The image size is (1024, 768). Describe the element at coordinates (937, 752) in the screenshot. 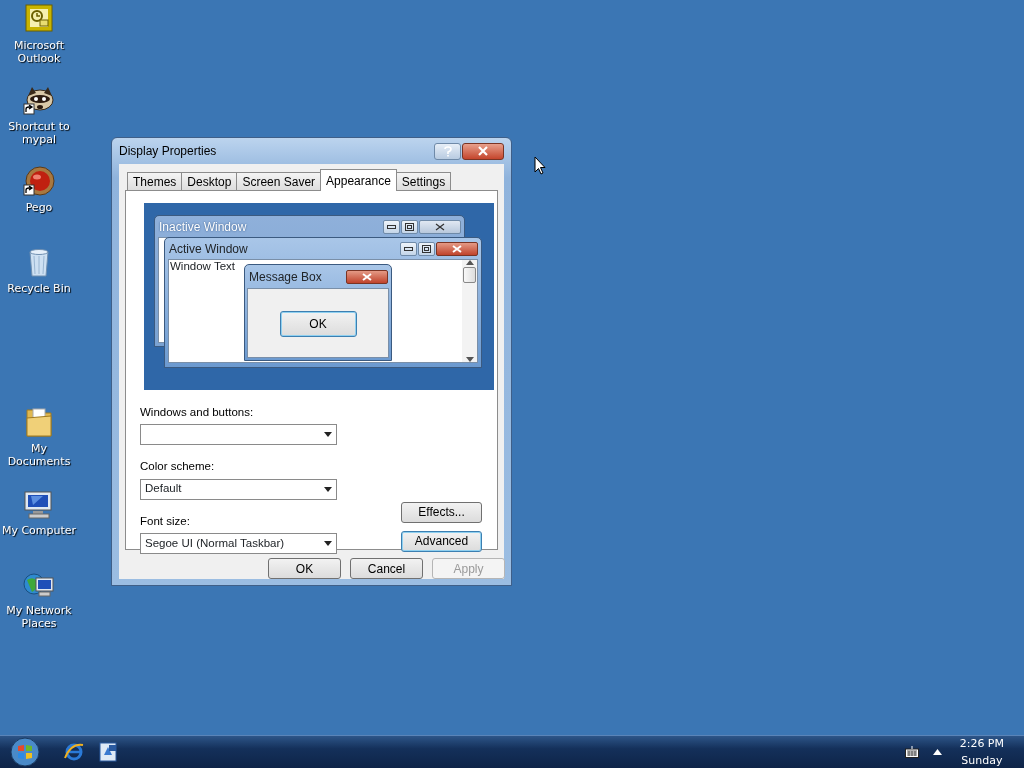

I see `show-hidden-icons-button` at that location.